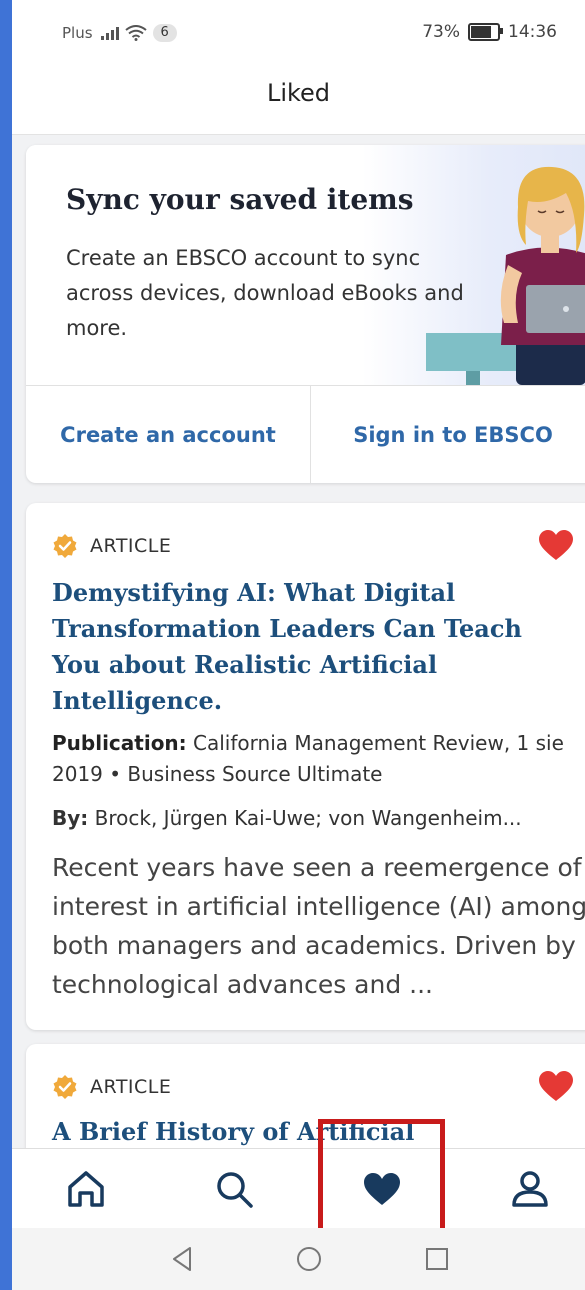 The height and width of the screenshot is (1290, 585). Describe the element at coordinates (448, 434) in the screenshot. I see `sign-in-button: Sign in to EBSCO` at that location.